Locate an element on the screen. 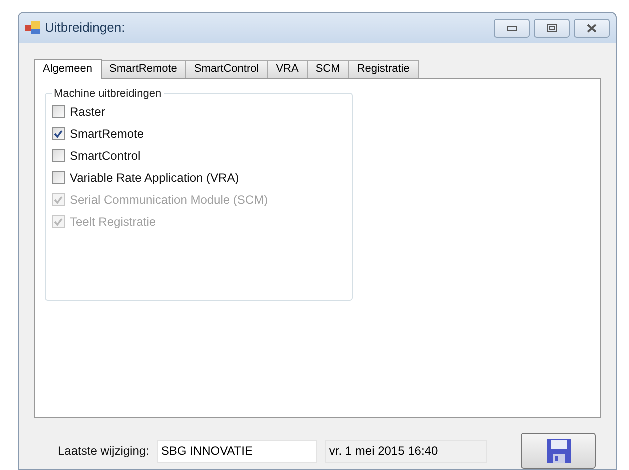  maximize-icon is located at coordinates (552, 28).